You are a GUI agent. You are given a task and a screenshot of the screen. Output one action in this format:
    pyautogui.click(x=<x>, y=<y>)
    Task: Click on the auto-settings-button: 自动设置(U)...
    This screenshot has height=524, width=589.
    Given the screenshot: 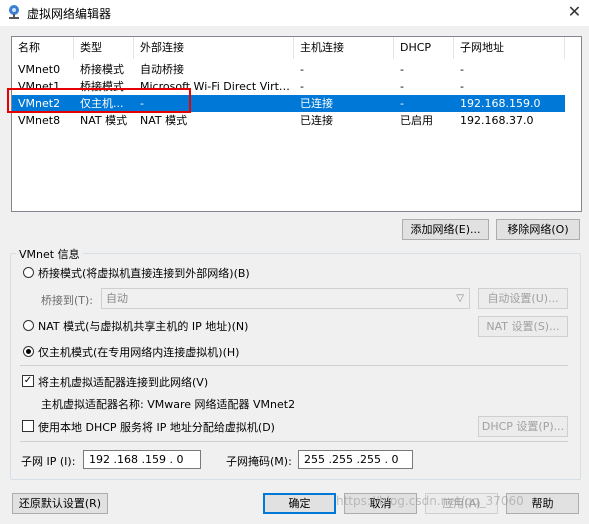 What is the action you would take?
    pyautogui.click(x=523, y=298)
    